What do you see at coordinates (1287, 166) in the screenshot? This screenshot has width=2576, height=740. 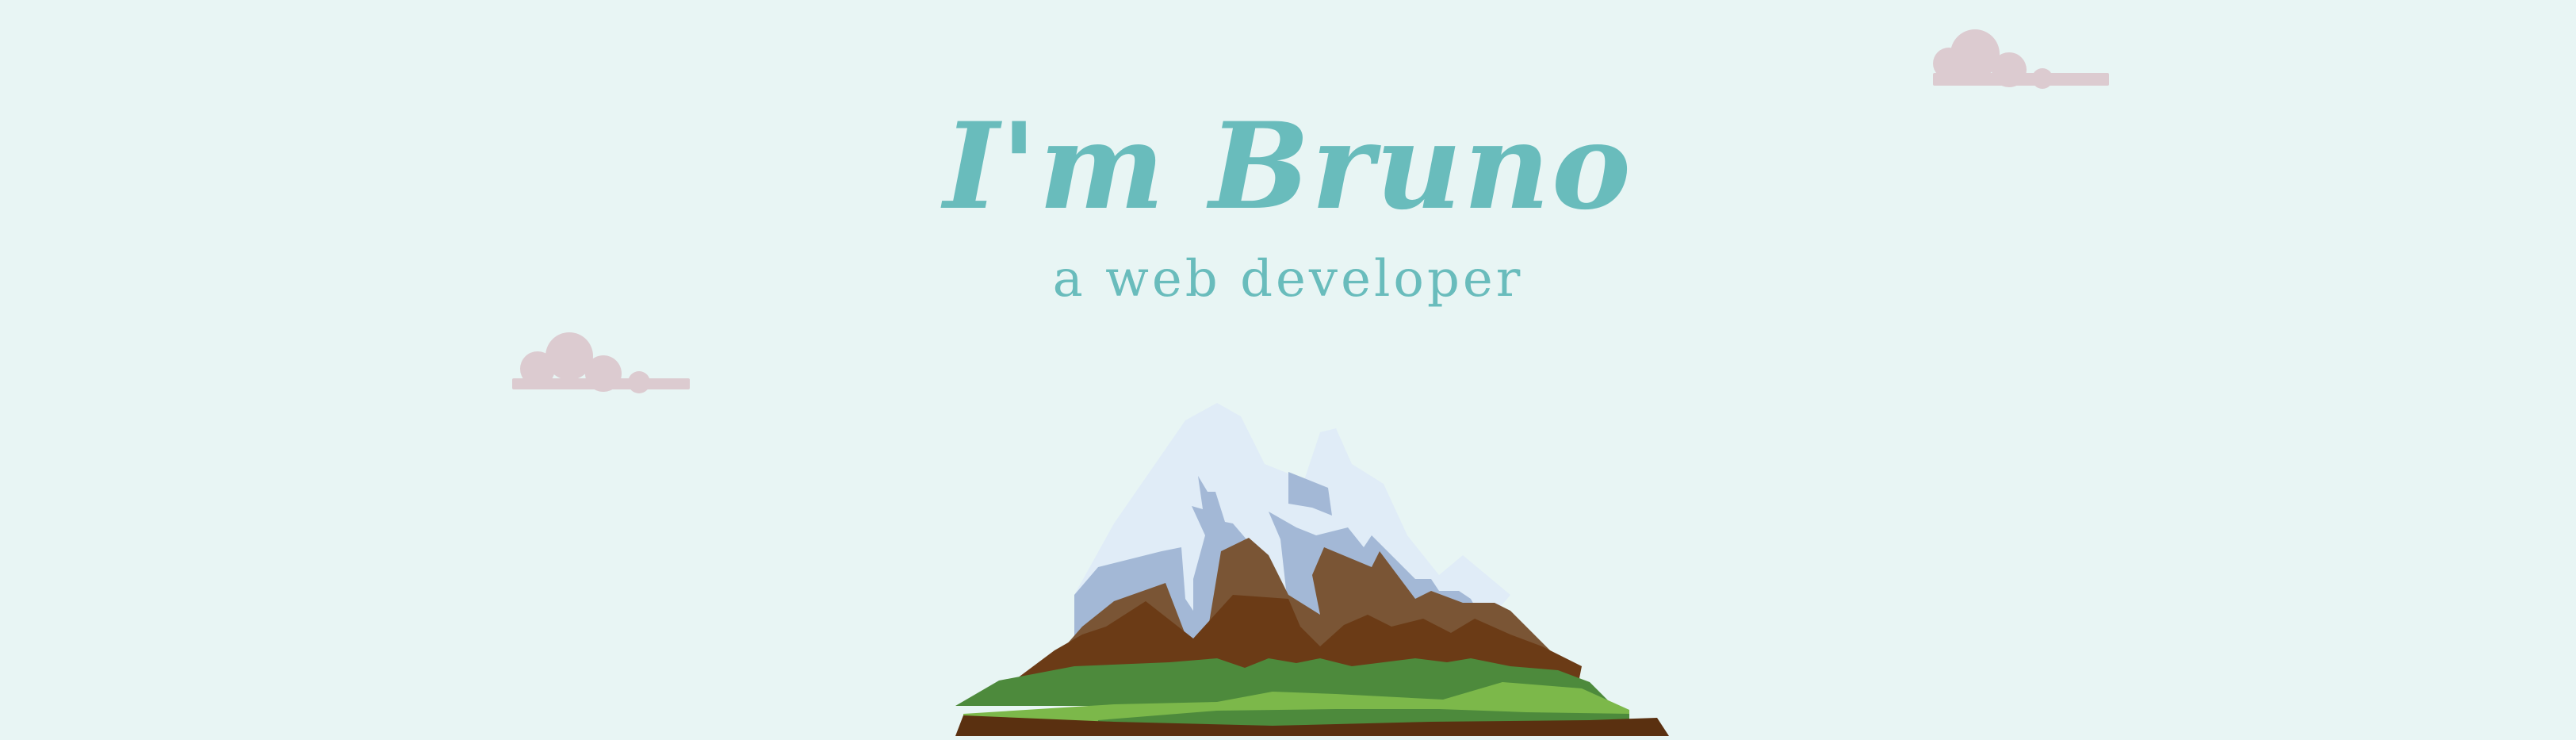 I see `page-title: I'm Bruno` at bounding box center [1287, 166].